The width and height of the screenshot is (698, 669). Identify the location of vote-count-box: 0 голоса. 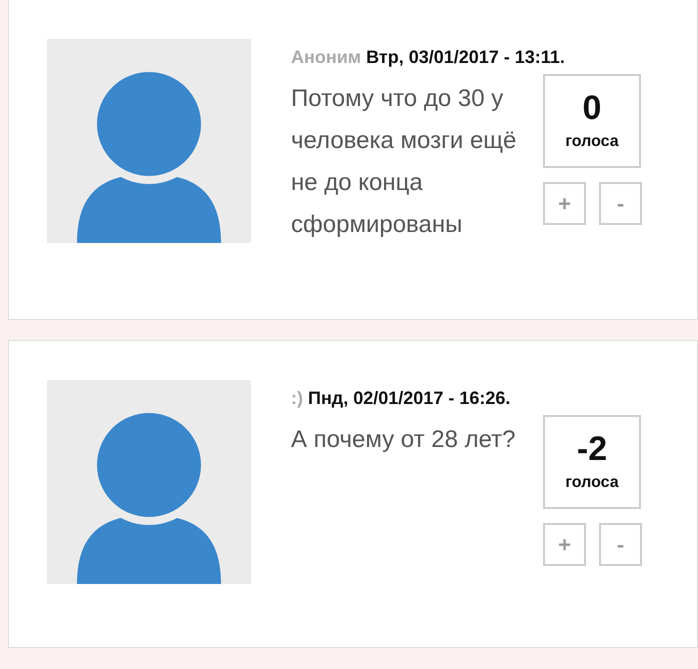
(592, 121).